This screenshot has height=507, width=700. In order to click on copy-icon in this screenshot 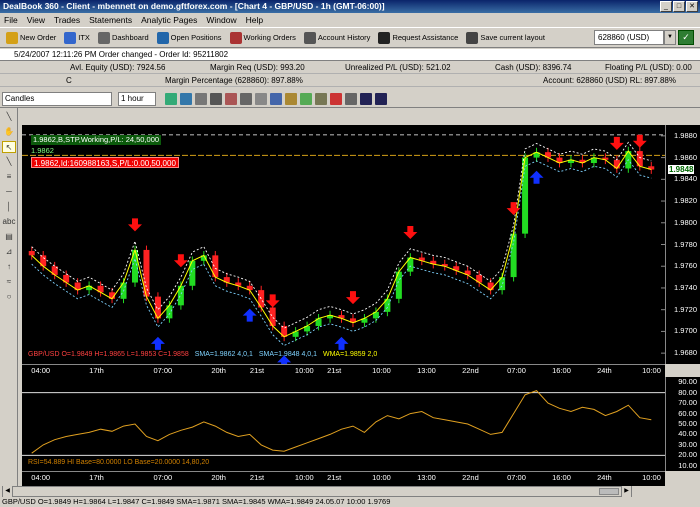, I will do `click(261, 99)`.